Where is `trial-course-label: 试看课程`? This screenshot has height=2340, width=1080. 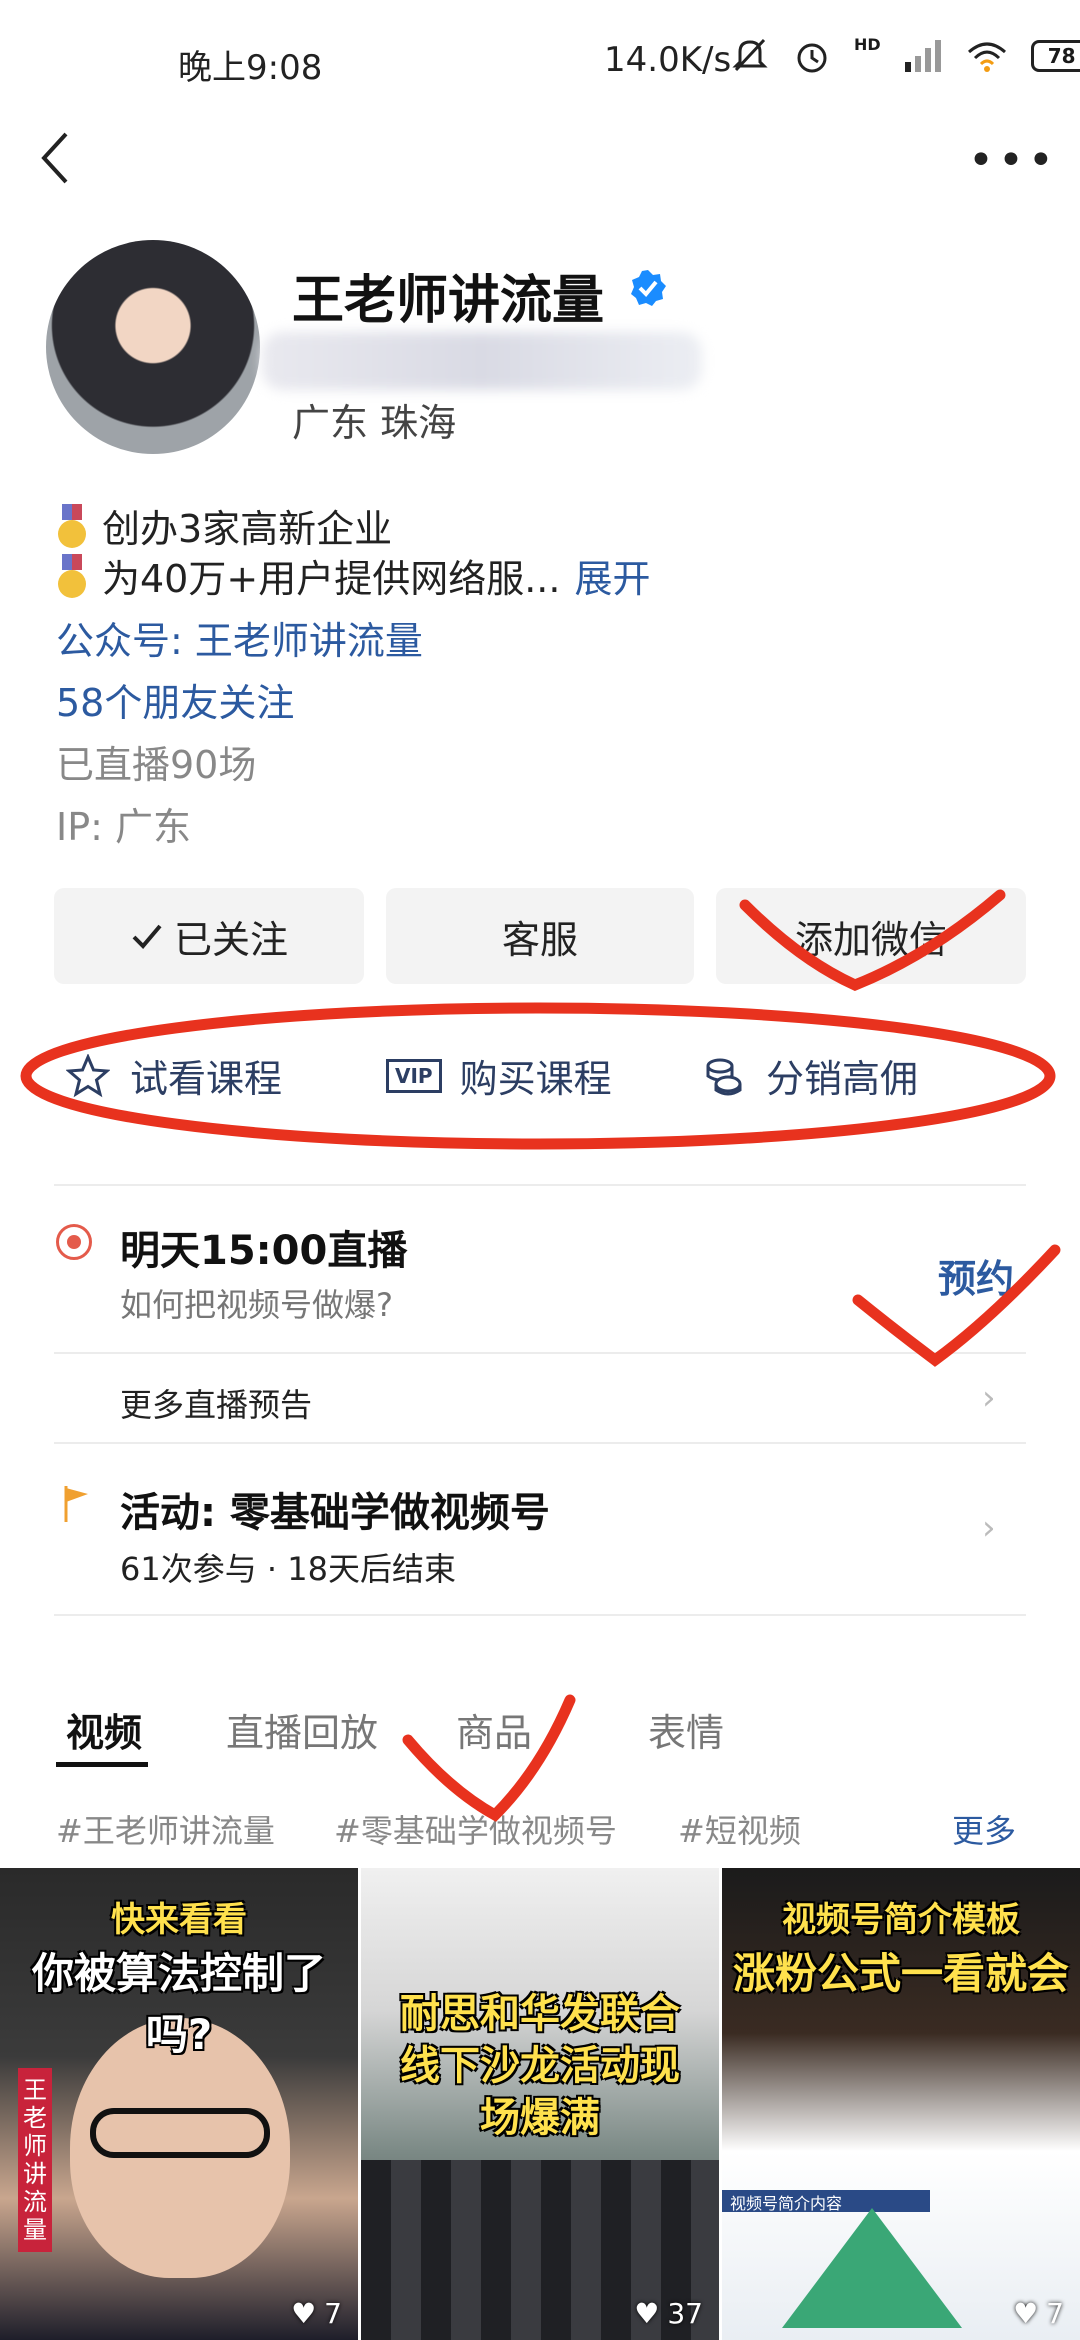
trial-course-label: 试看课程 is located at coordinates (206, 1079).